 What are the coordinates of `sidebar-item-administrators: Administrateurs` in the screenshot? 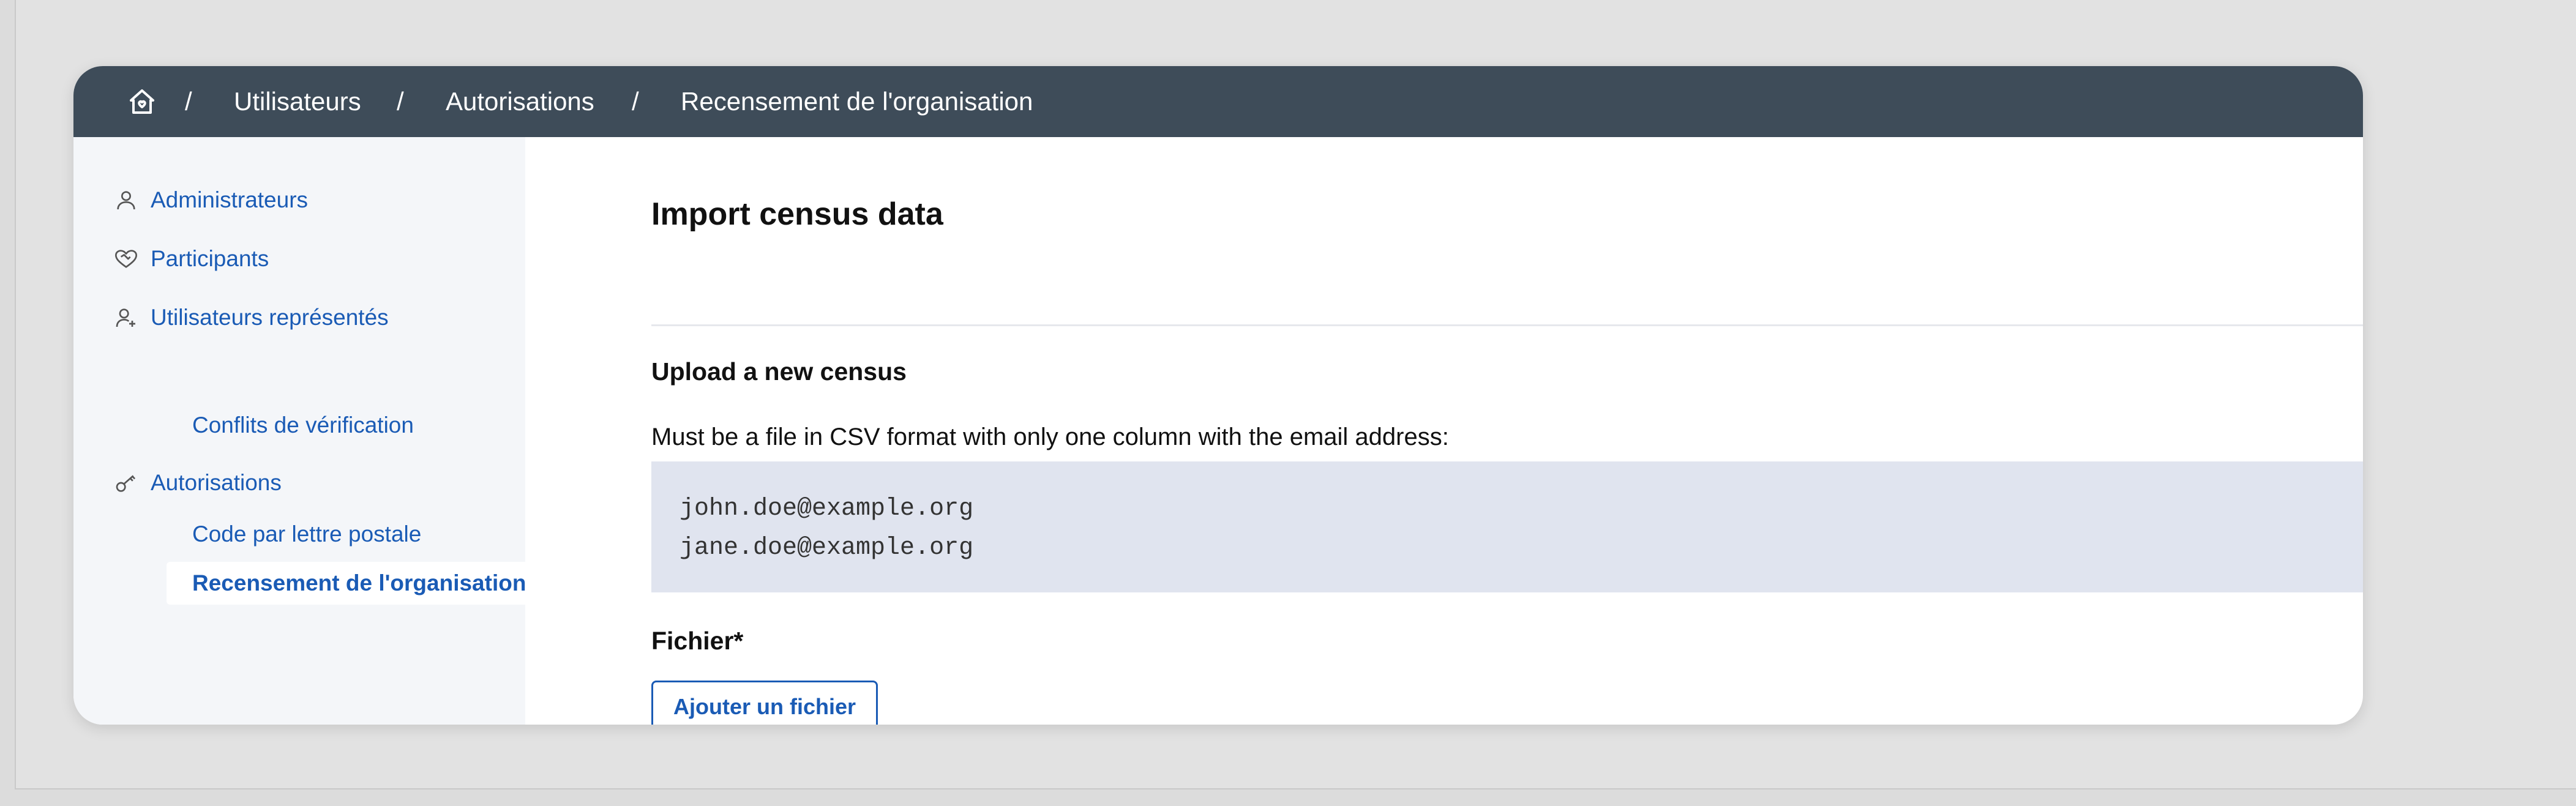 It's located at (211, 200).